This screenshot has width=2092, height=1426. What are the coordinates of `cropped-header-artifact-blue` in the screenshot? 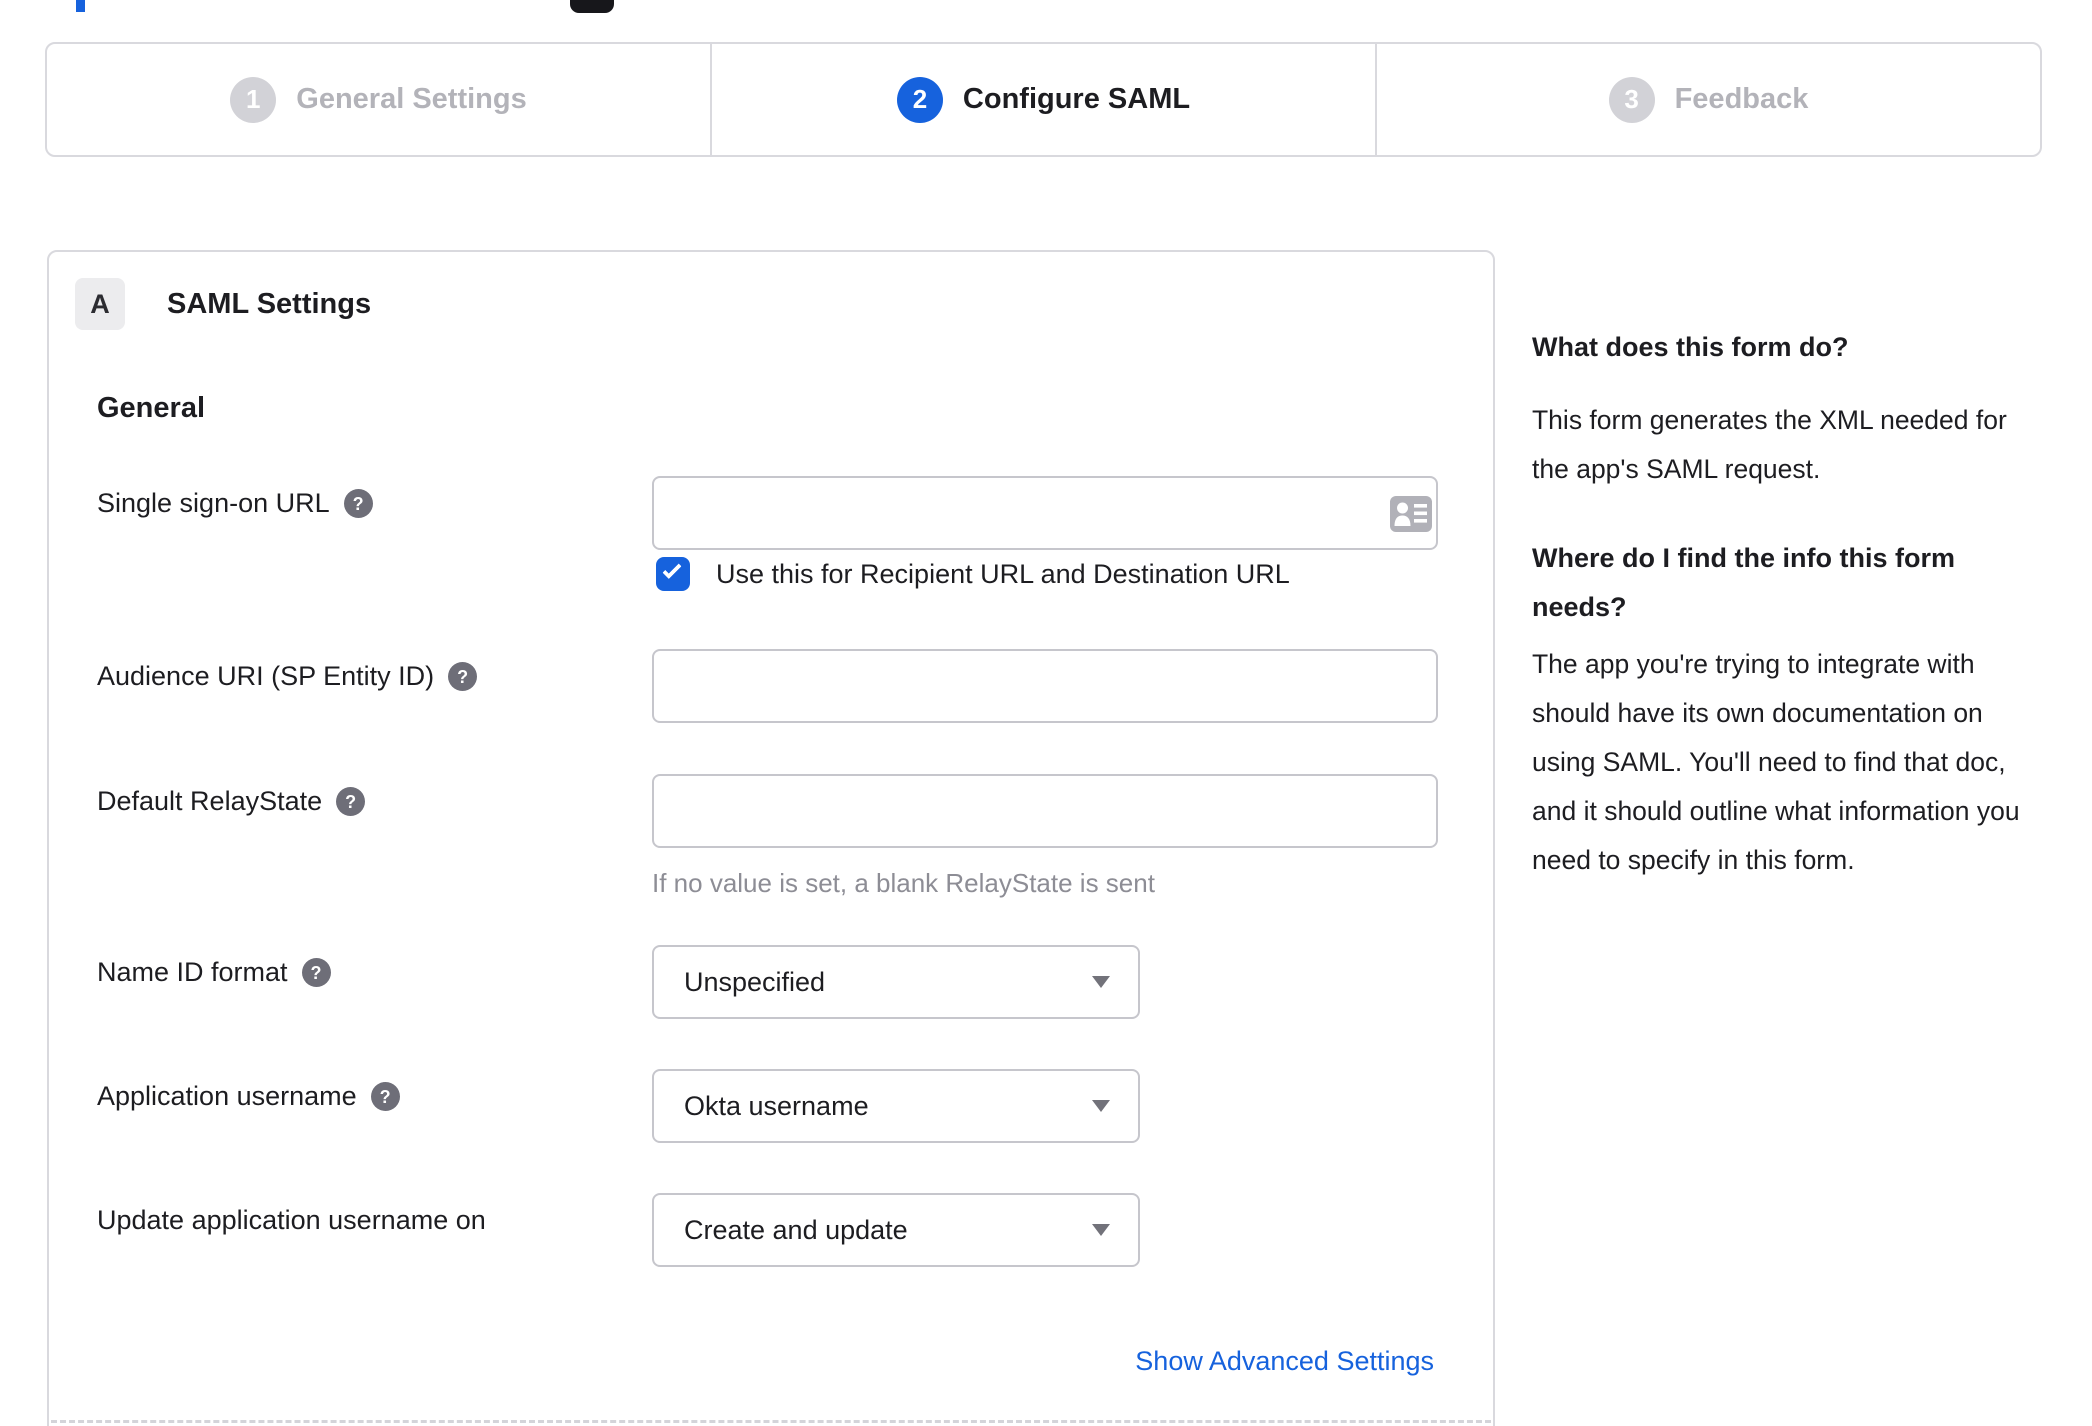 It's located at (80, 6).